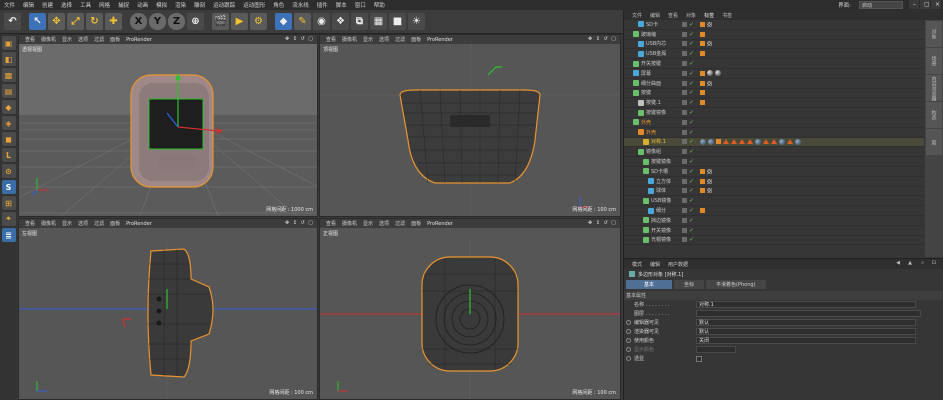 The width and height of the screenshot is (943, 400). I want to click on object-row: USB内芯 ✓, so click(774, 45).